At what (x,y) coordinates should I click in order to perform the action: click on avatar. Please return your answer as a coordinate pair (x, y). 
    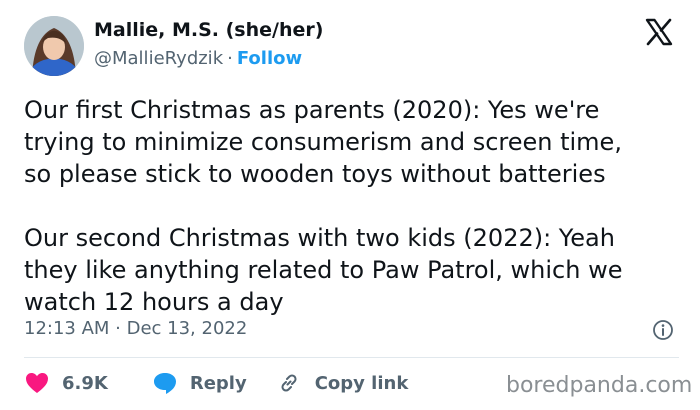
    Looking at the image, I should click on (54, 46).